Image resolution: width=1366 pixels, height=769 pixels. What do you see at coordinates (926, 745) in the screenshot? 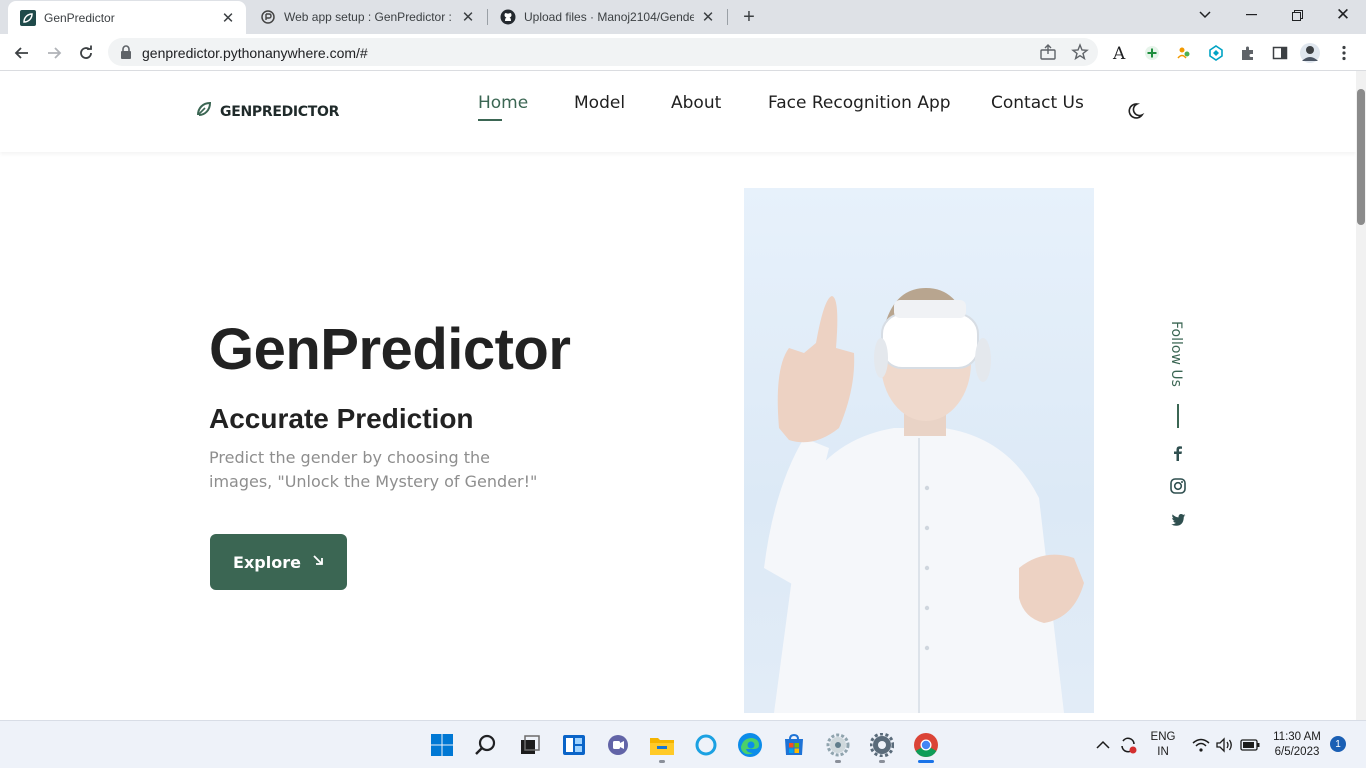
I see `chrome-browser-icon` at bounding box center [926, 745].